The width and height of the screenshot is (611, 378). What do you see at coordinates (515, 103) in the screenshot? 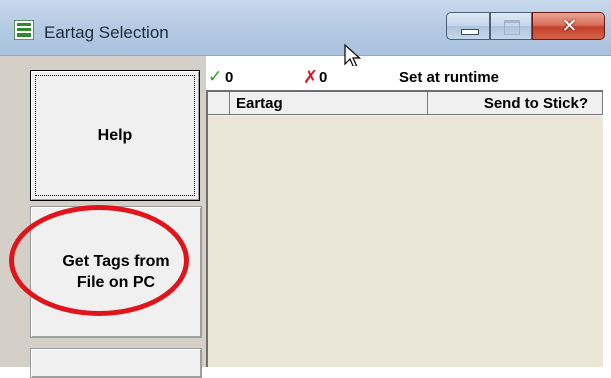
I see `column-header-send-to-stick: Send to Stick?` at bounding box center [515, 103].